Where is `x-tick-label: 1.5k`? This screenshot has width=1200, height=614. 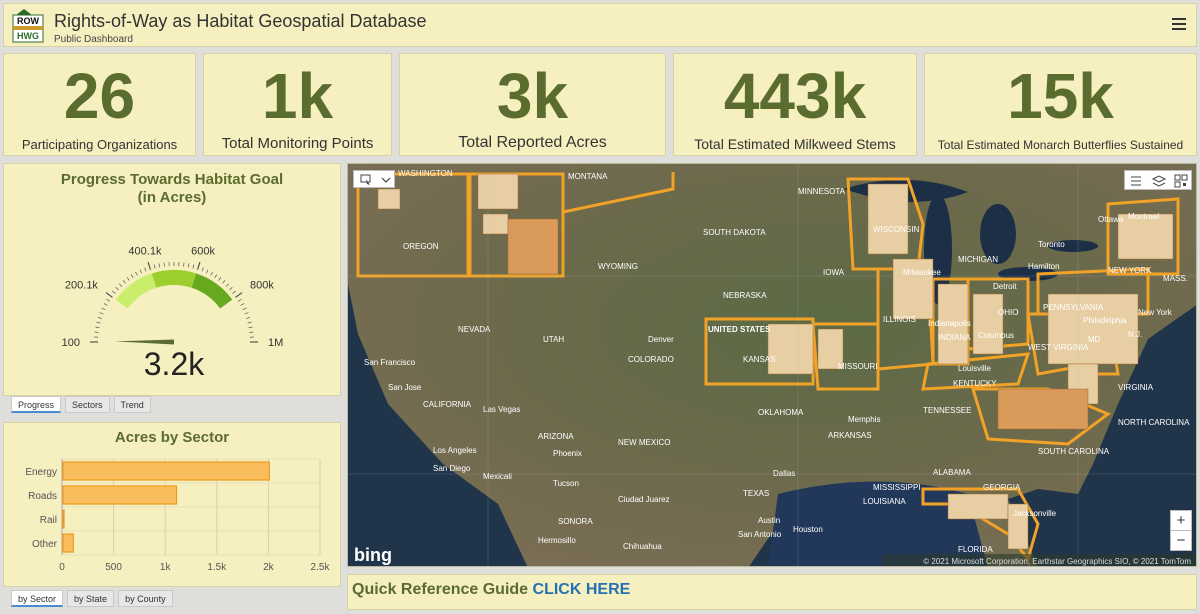
x-tick-label: 1.5k is located at coordinates (217, 567).